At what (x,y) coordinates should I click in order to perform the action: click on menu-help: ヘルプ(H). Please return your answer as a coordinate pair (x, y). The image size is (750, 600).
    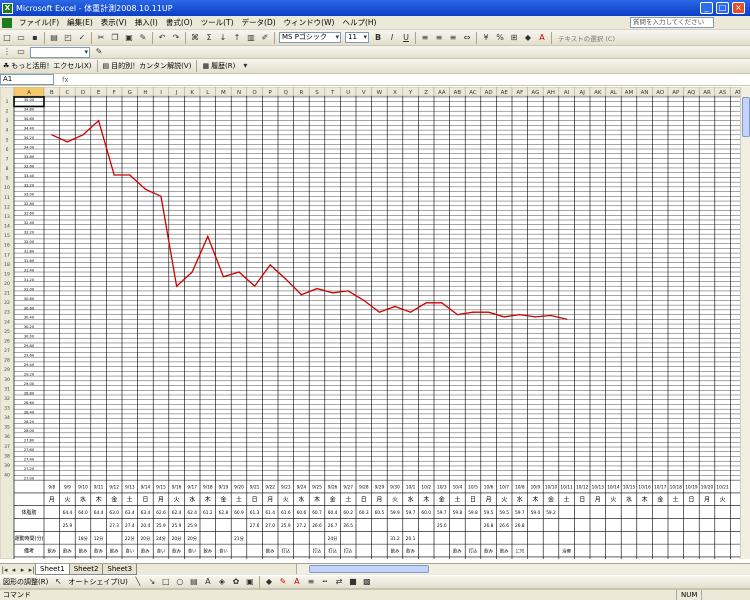
    Looking at the image, I should click on (359, 22).